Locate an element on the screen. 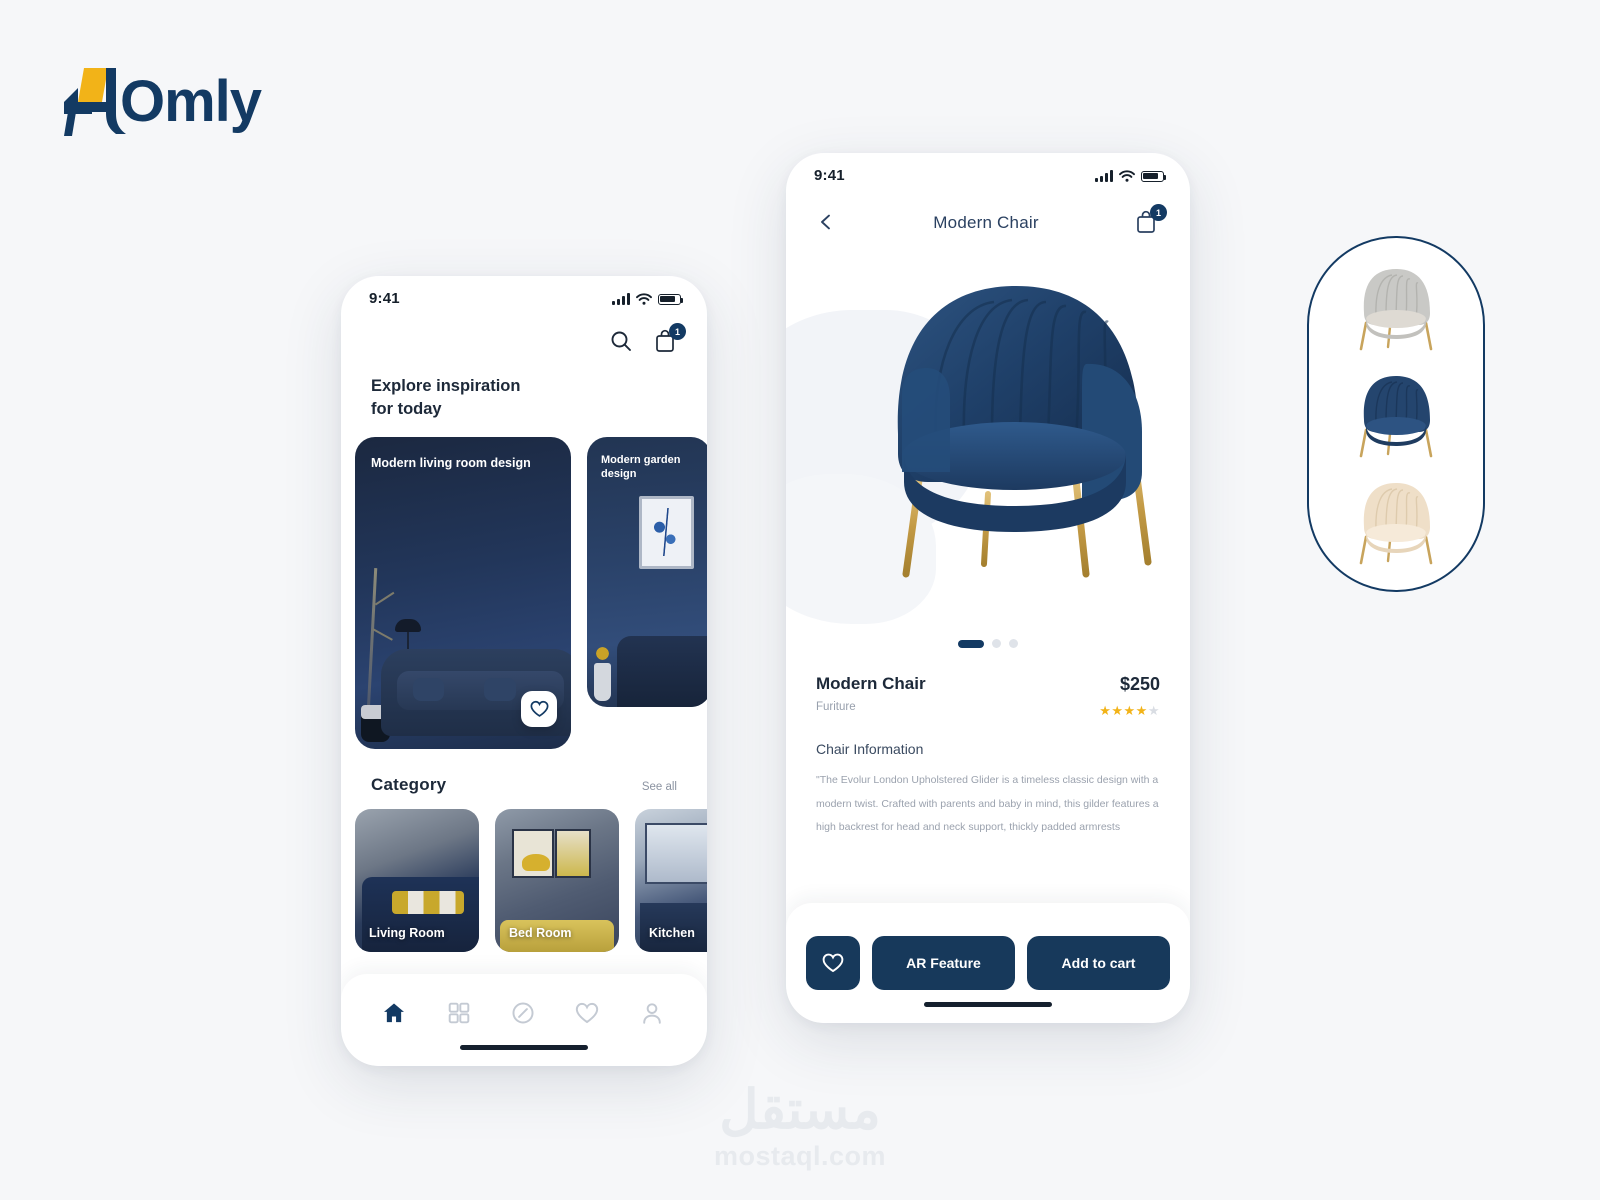 The image size is (1600, 1200). rating-stars: ★★★★★ is located at coordinates (1129, 711).